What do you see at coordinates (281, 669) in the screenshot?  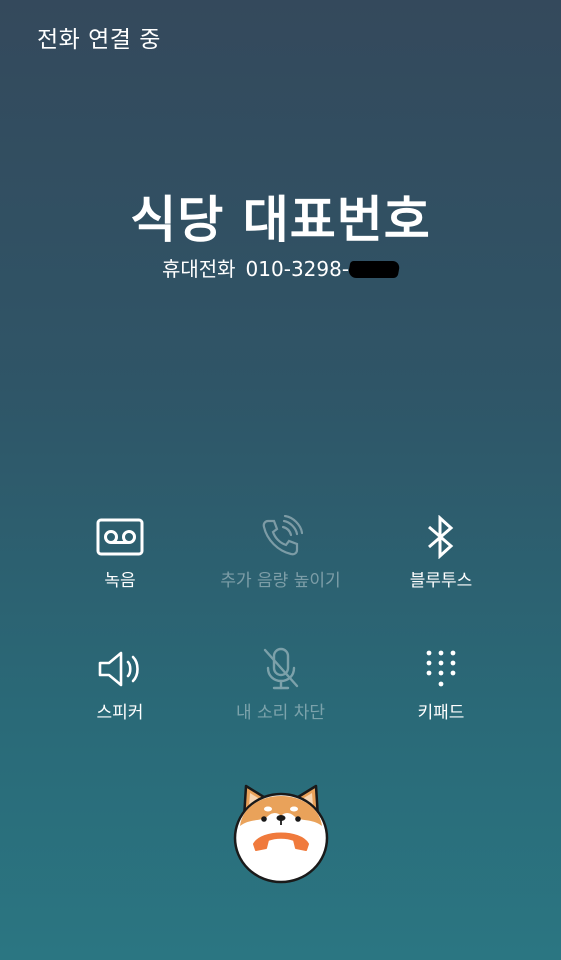 I see `mic-off-icon` at bounding box center [281, 669].